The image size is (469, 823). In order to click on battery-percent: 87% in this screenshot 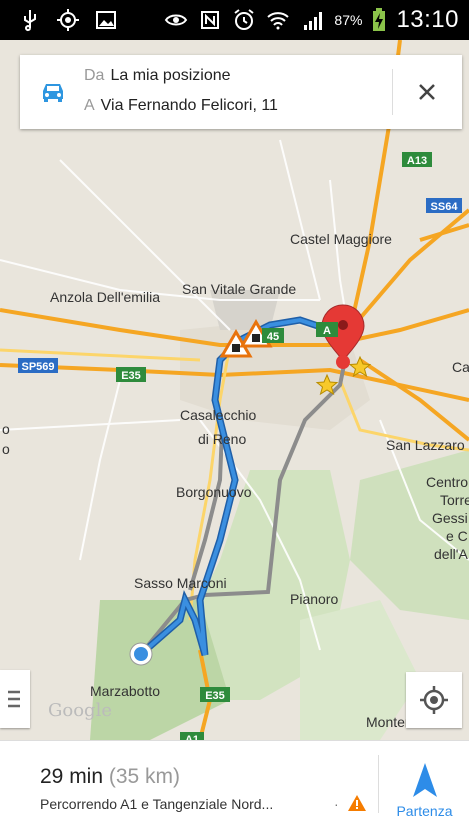, I will do `click(348, 20)`.